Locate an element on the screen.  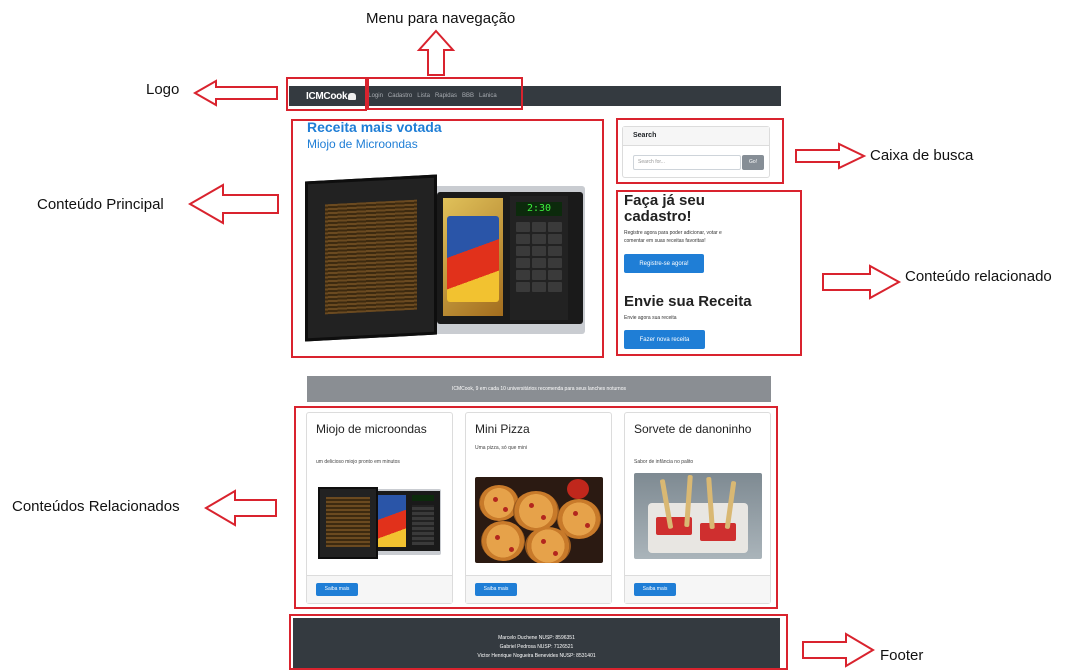
related-annotation-box is located at coordinates (709, 273).